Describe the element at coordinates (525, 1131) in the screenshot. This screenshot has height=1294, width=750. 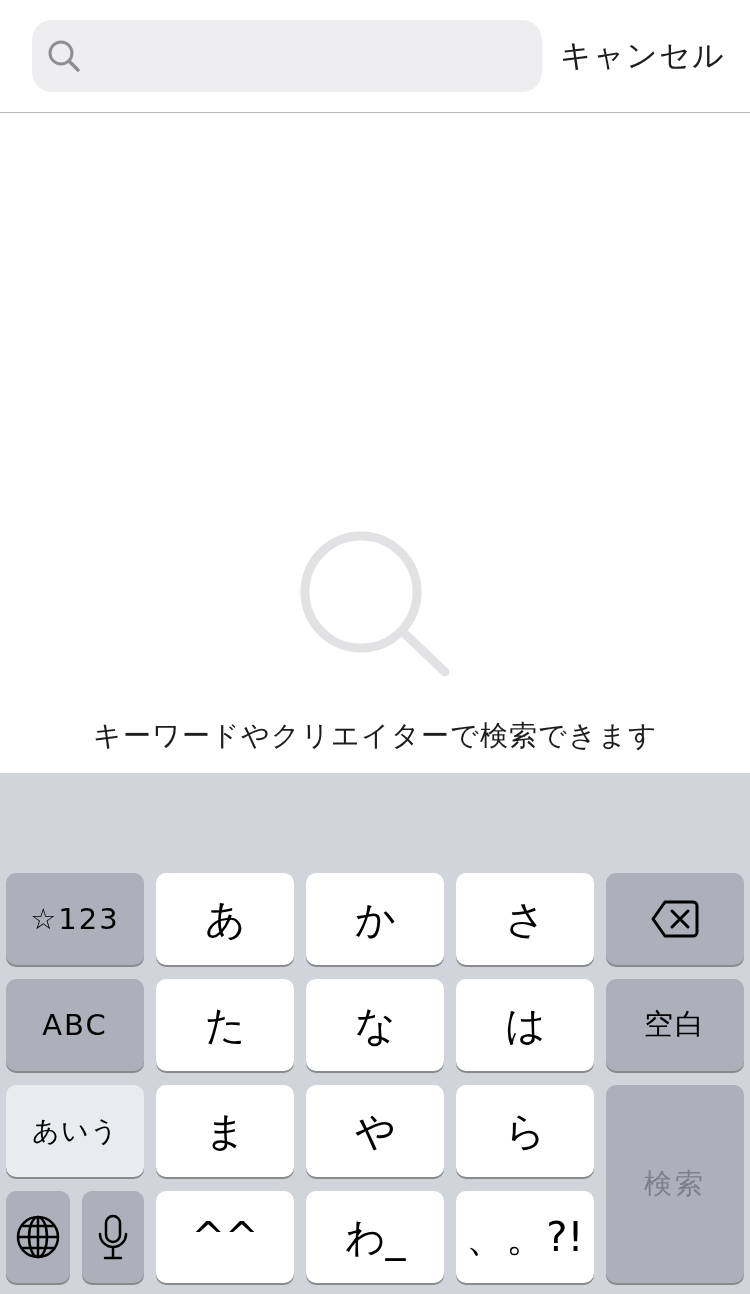
I see `key: ら` at that location.